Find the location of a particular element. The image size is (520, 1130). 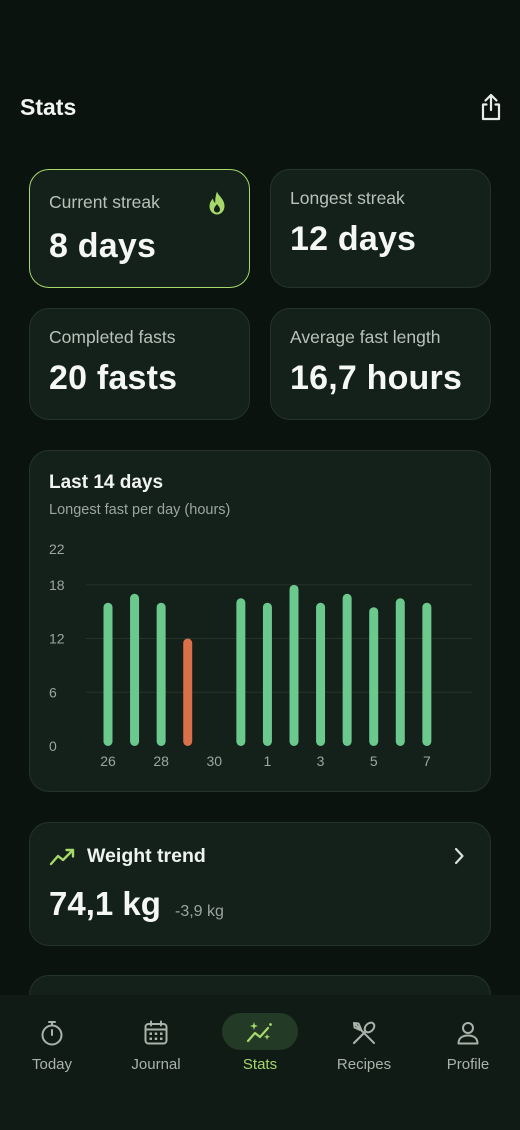

current-streak-value: 8 days is located at coordinates (103, 246).